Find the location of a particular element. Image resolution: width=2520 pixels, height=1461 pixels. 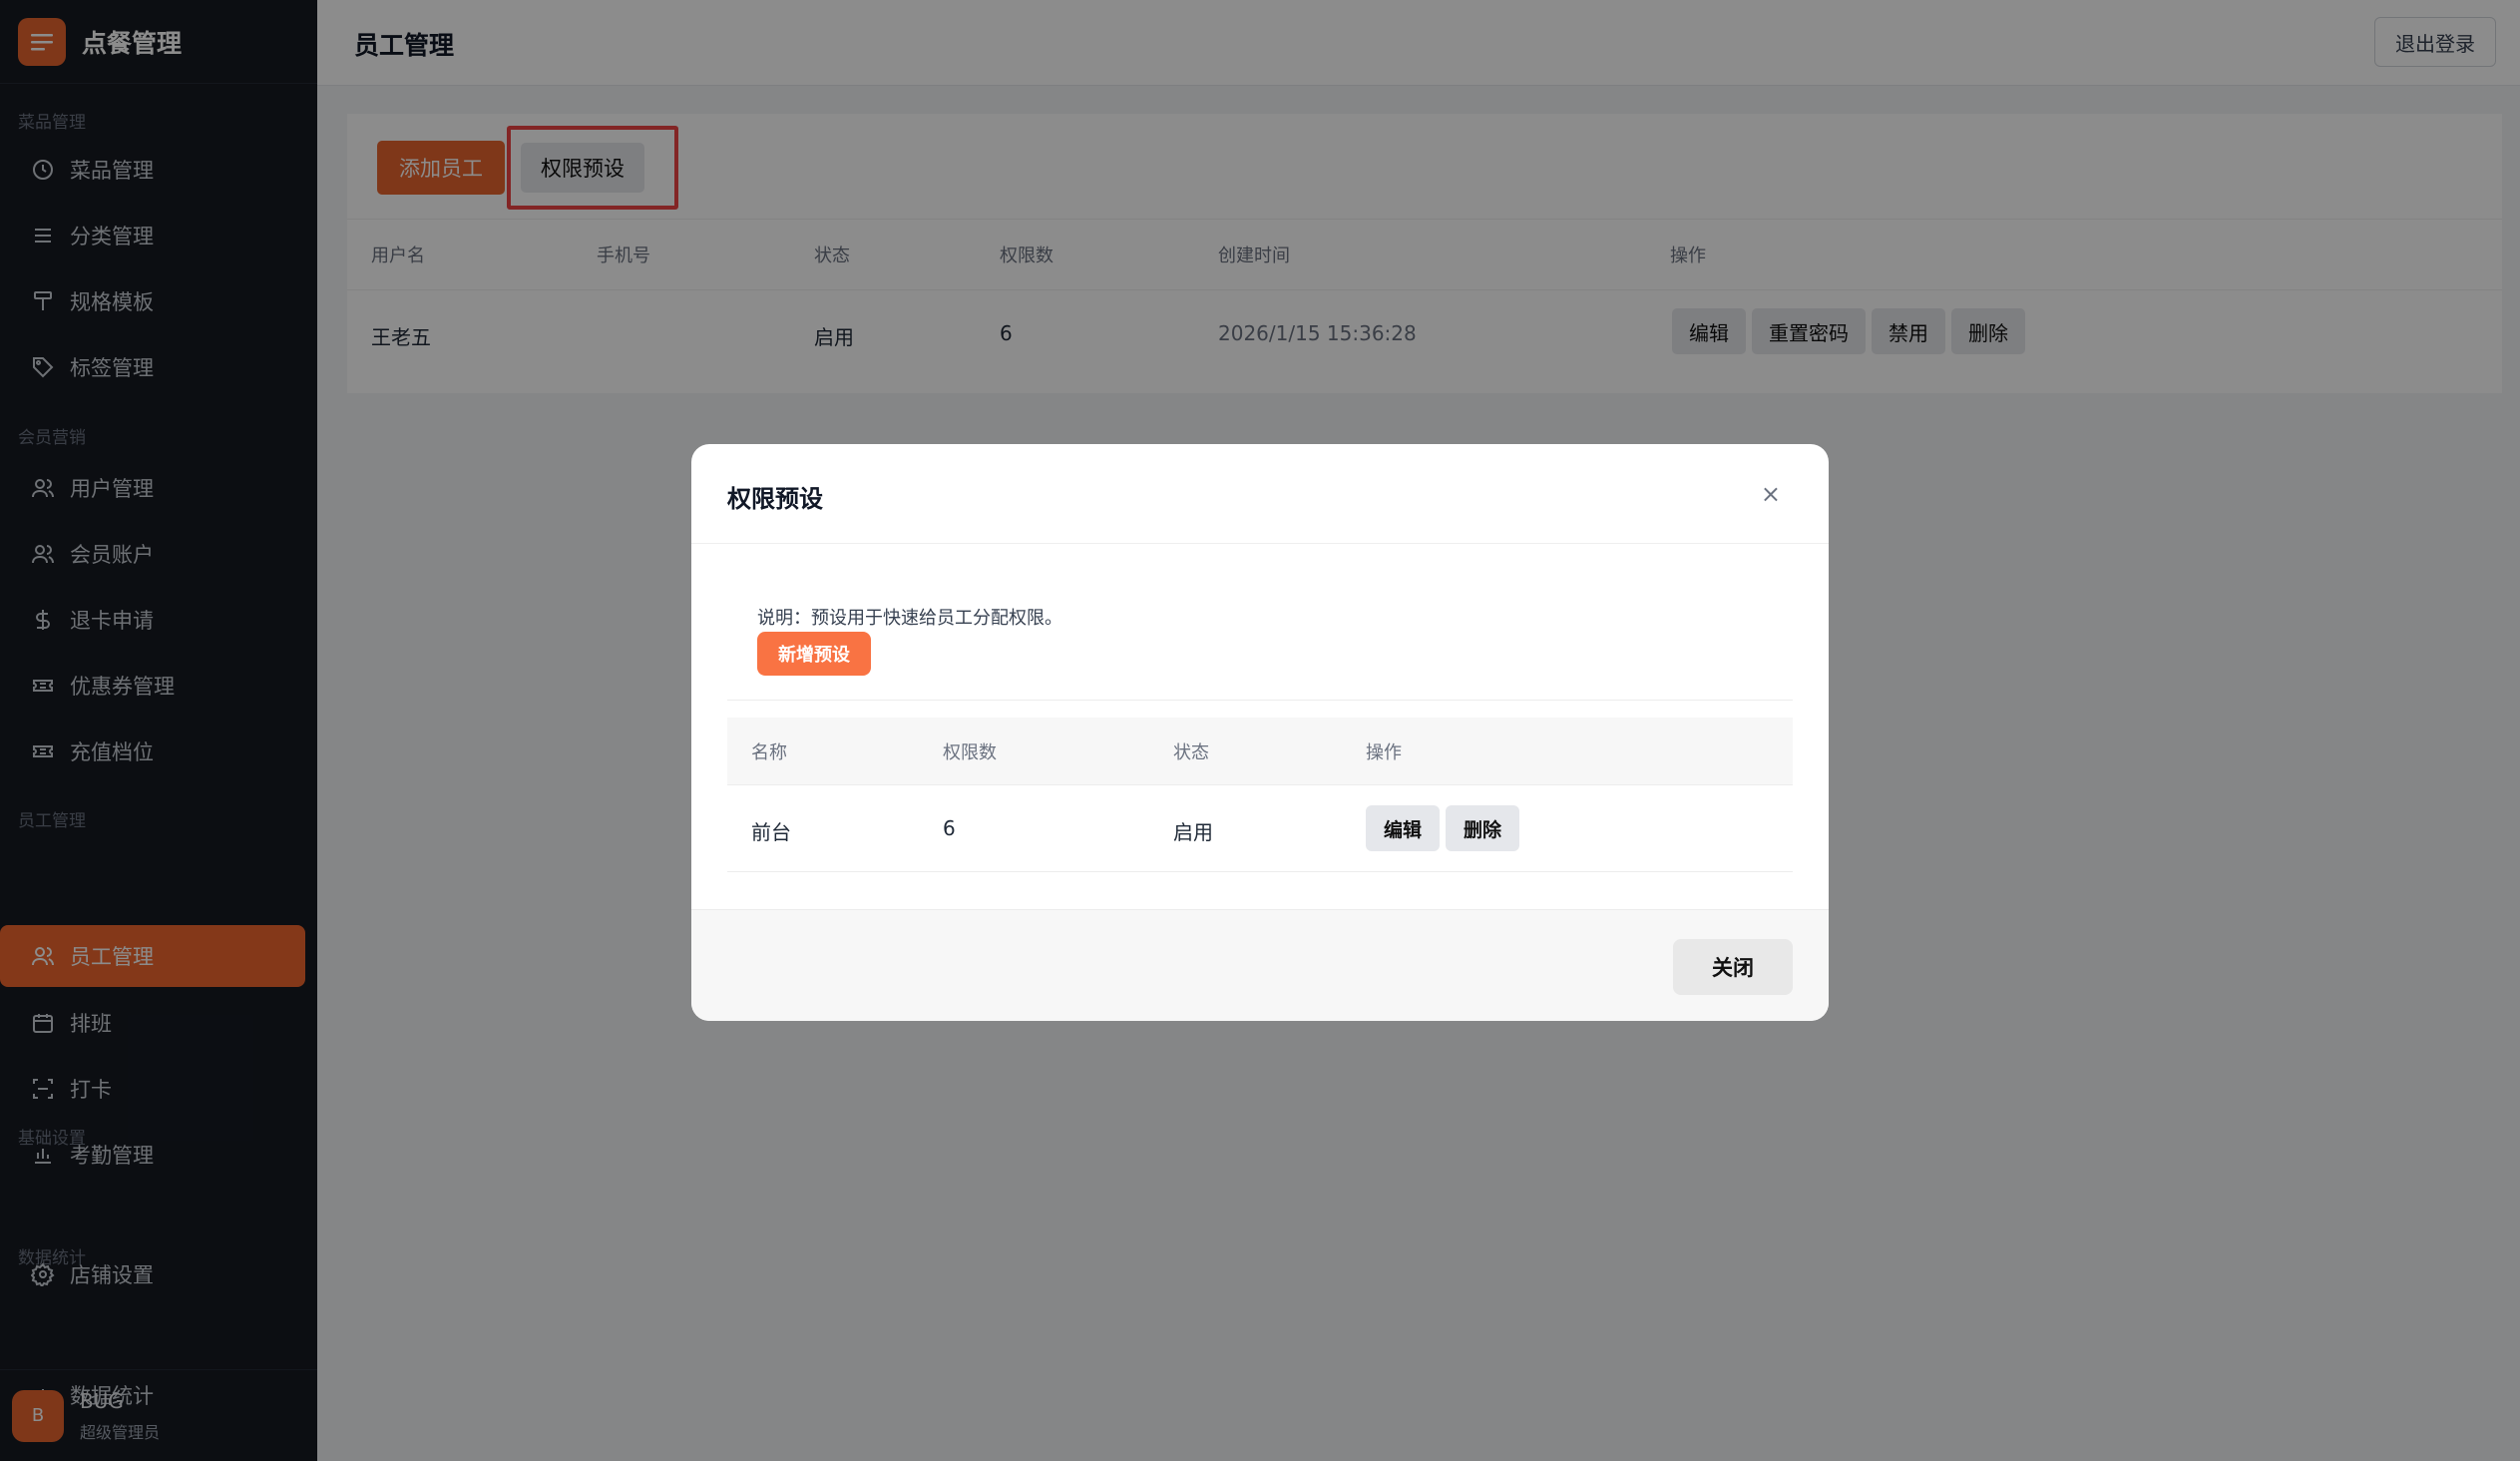

modal-footer: 关闭 is located at coordinates (1260, 965).